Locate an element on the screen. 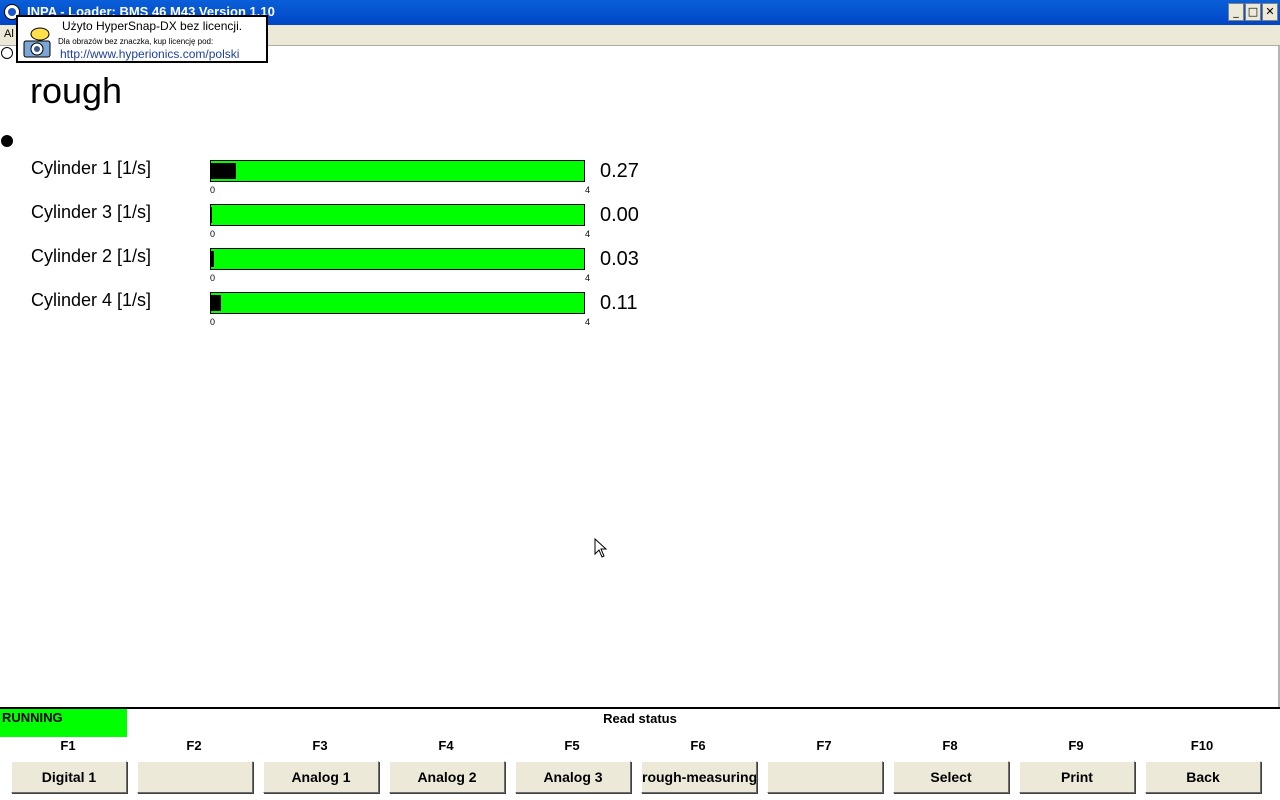 The image size is (1280, 800). measurement-row-cylinder-2: Cylinder 2 [1/s] 0 4 0.03 is located at coordinates (350, 268).